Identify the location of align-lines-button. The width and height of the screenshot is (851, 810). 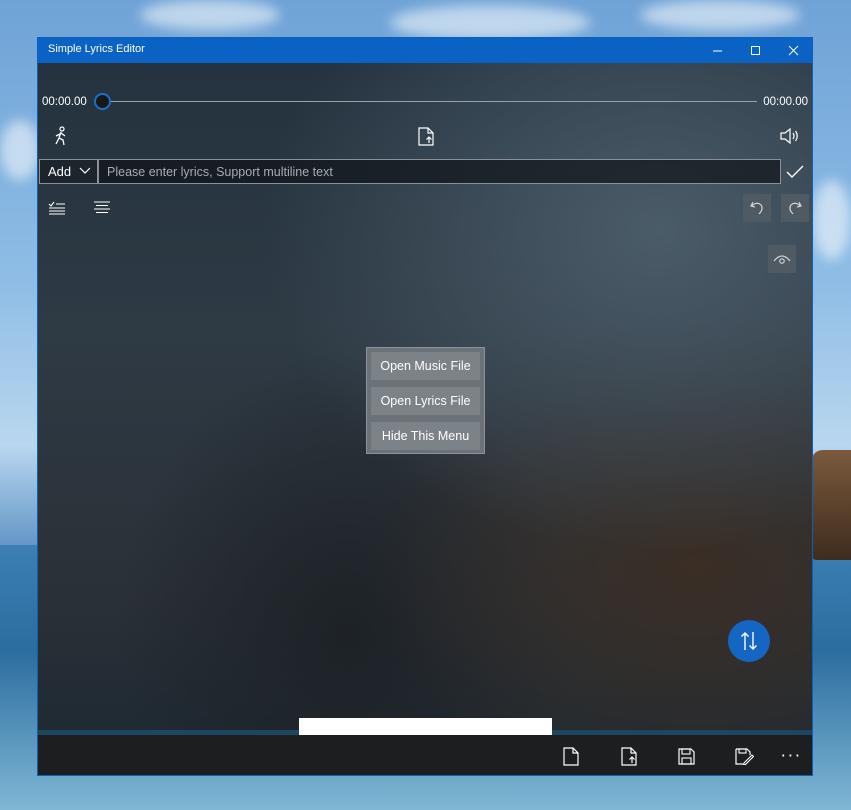
(102, 208).